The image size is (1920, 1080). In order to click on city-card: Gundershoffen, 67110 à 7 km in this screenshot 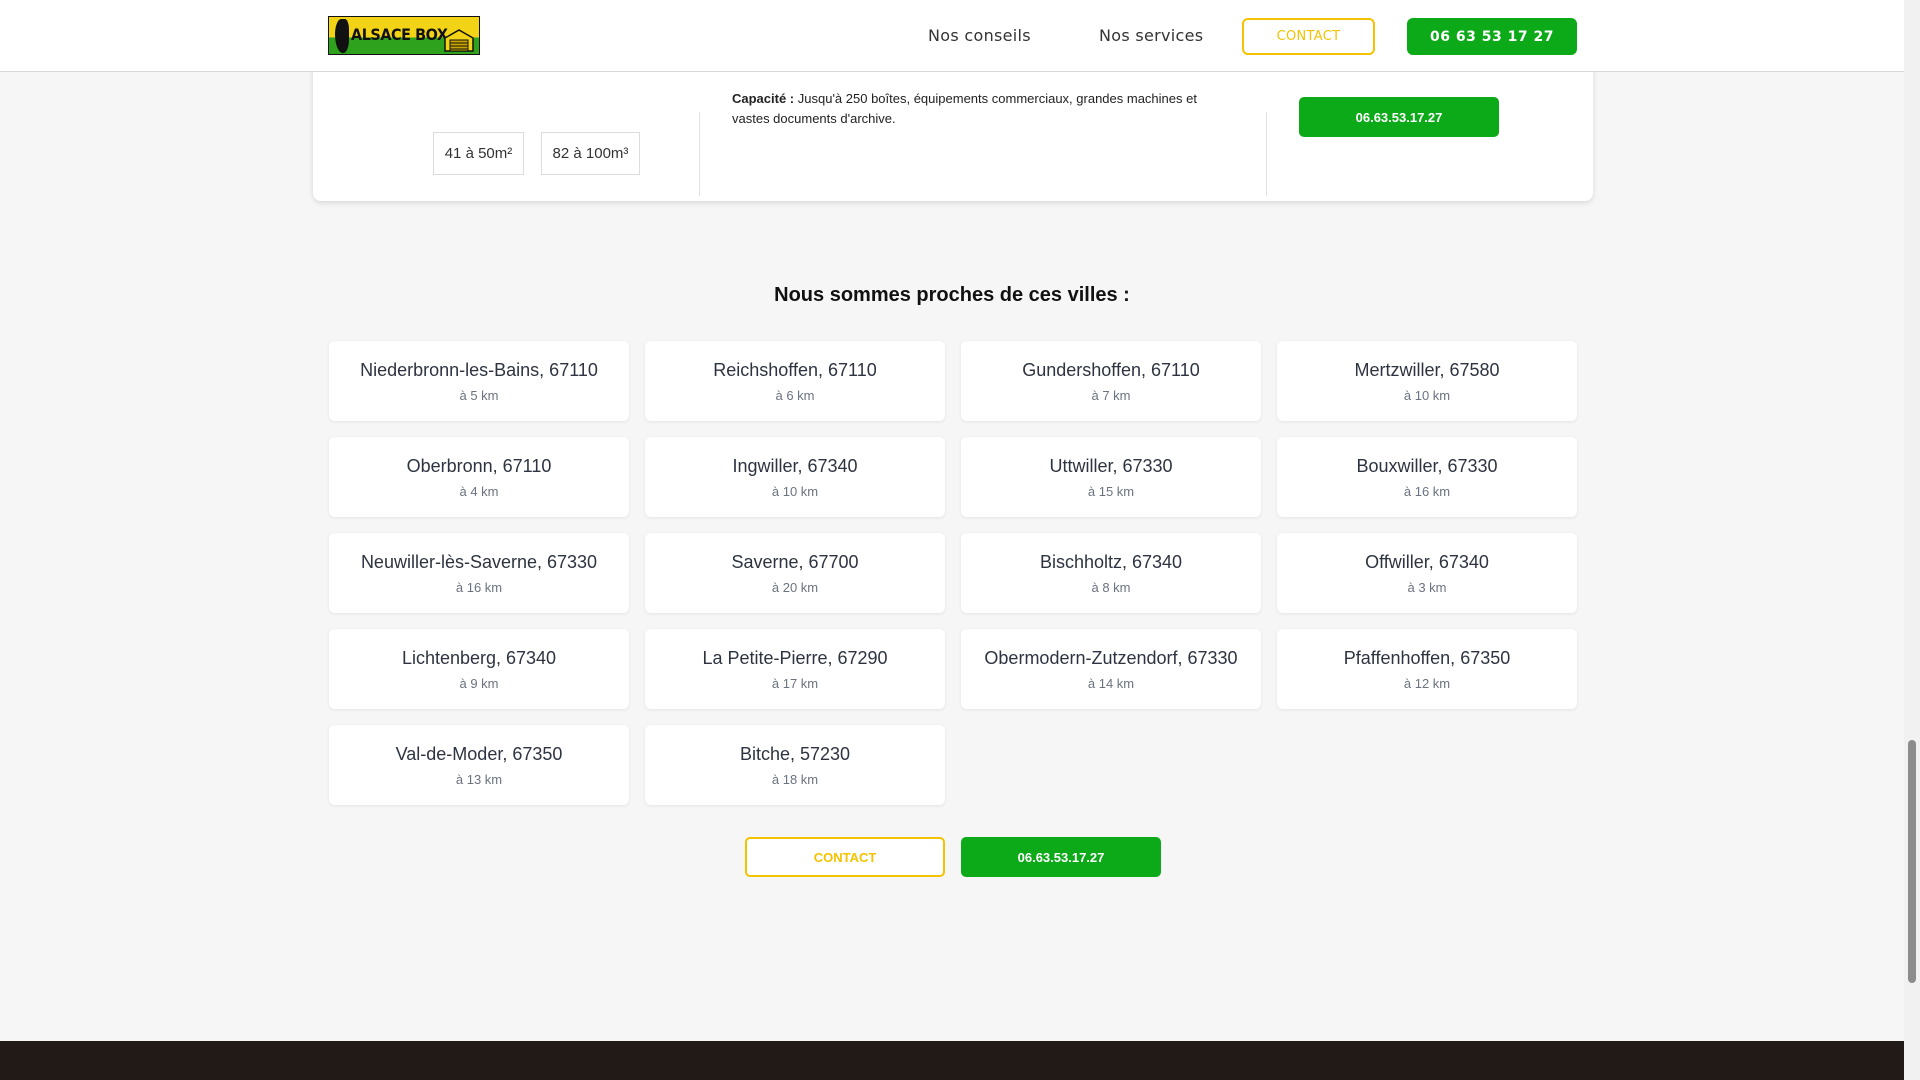, I will do `click(1111, 381)`.